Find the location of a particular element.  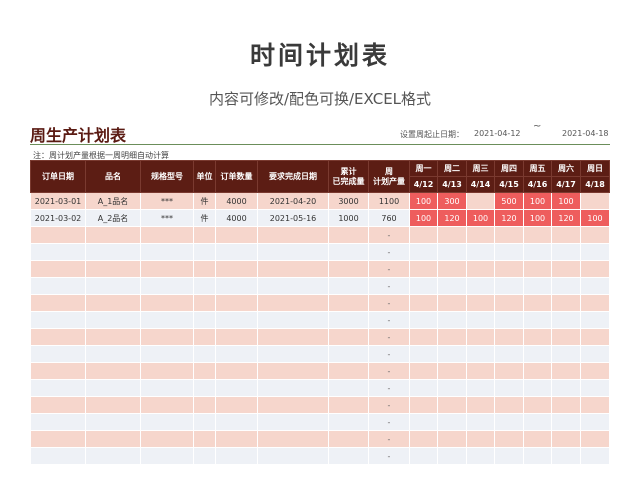

cell-name: A_1品名 is located at coordinates (113, 201).